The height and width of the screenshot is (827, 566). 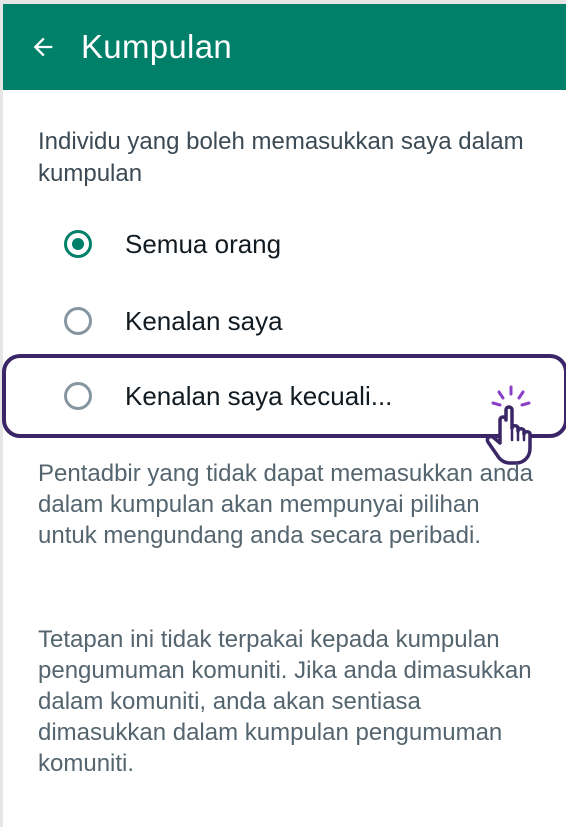 What do you see at coordinates (508, 425) in the screenshot?
I see `tap-hand-icon` at bounding box center [508, 425].